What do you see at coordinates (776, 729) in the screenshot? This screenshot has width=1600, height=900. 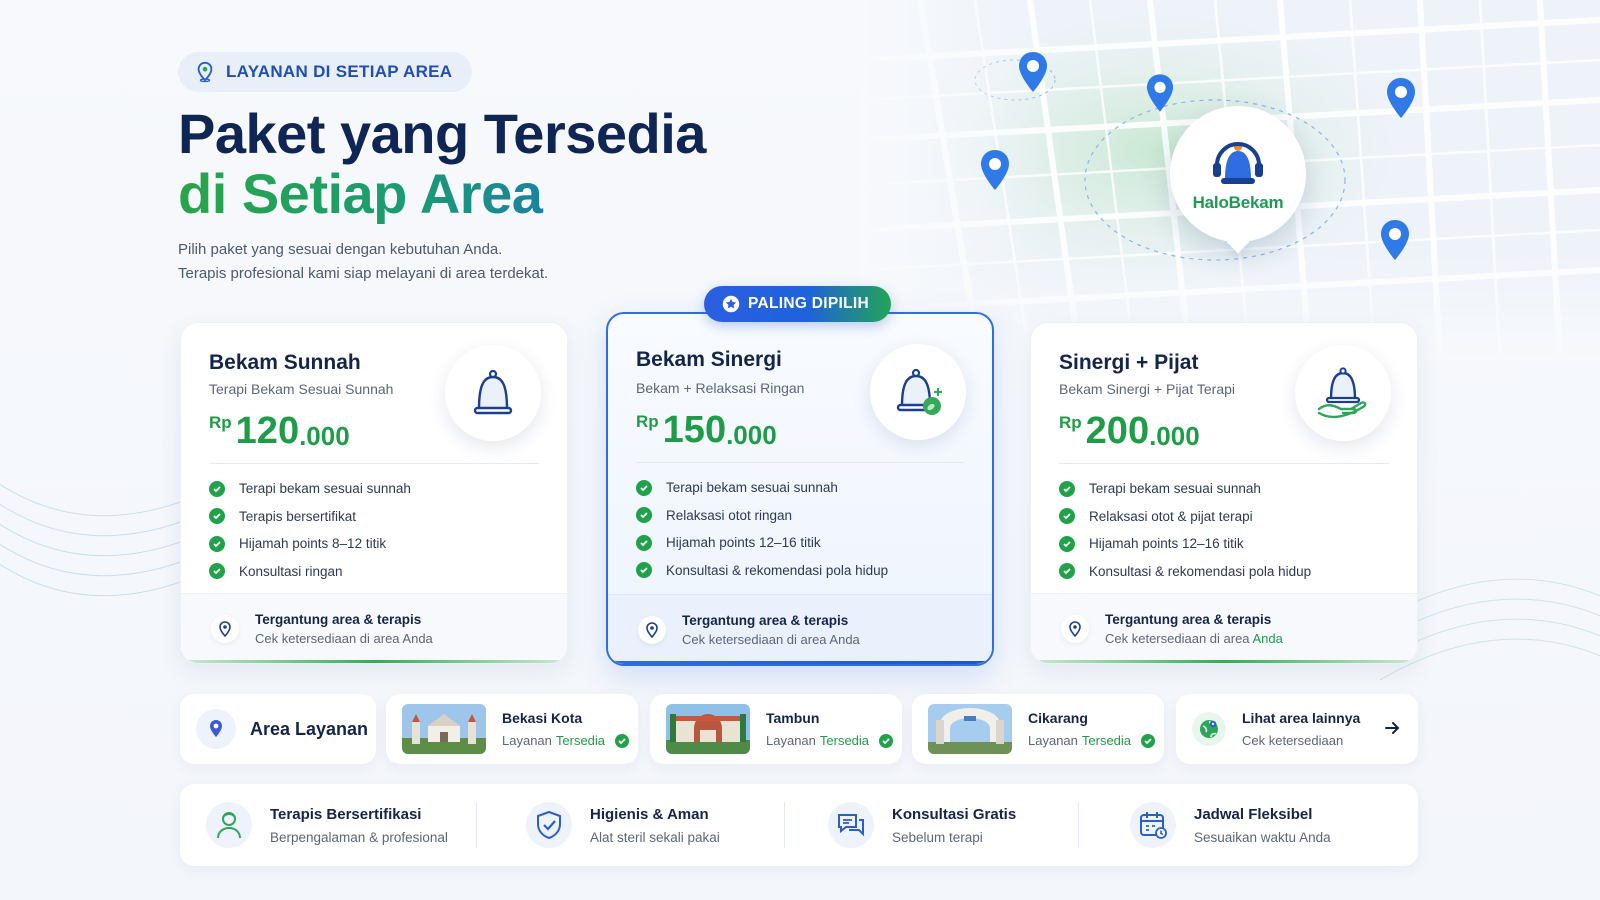 I see `area-item-tambun: Tambun Layanan Tersedia` at bounding box center [776, 729].